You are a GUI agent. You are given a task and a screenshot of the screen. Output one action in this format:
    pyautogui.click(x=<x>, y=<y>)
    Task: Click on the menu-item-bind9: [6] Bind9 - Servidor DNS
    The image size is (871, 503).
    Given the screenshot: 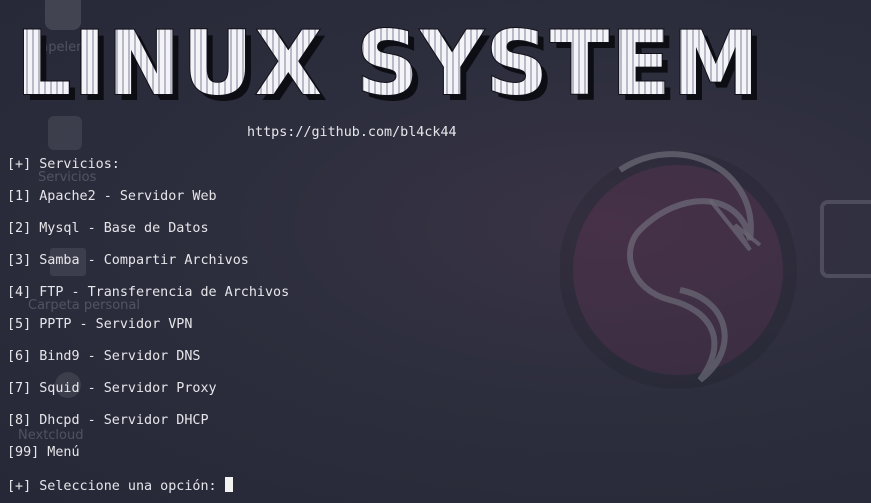 What is the action you would take?
    pyautogui.click(x=104, y=356)
    